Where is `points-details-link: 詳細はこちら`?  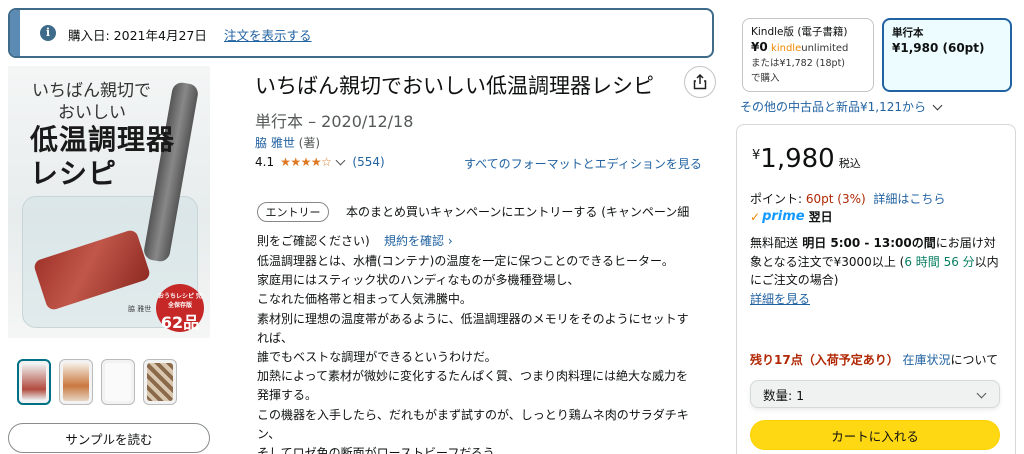 points-details-link: 詳細はこちら is located at coordinates (909, 199).